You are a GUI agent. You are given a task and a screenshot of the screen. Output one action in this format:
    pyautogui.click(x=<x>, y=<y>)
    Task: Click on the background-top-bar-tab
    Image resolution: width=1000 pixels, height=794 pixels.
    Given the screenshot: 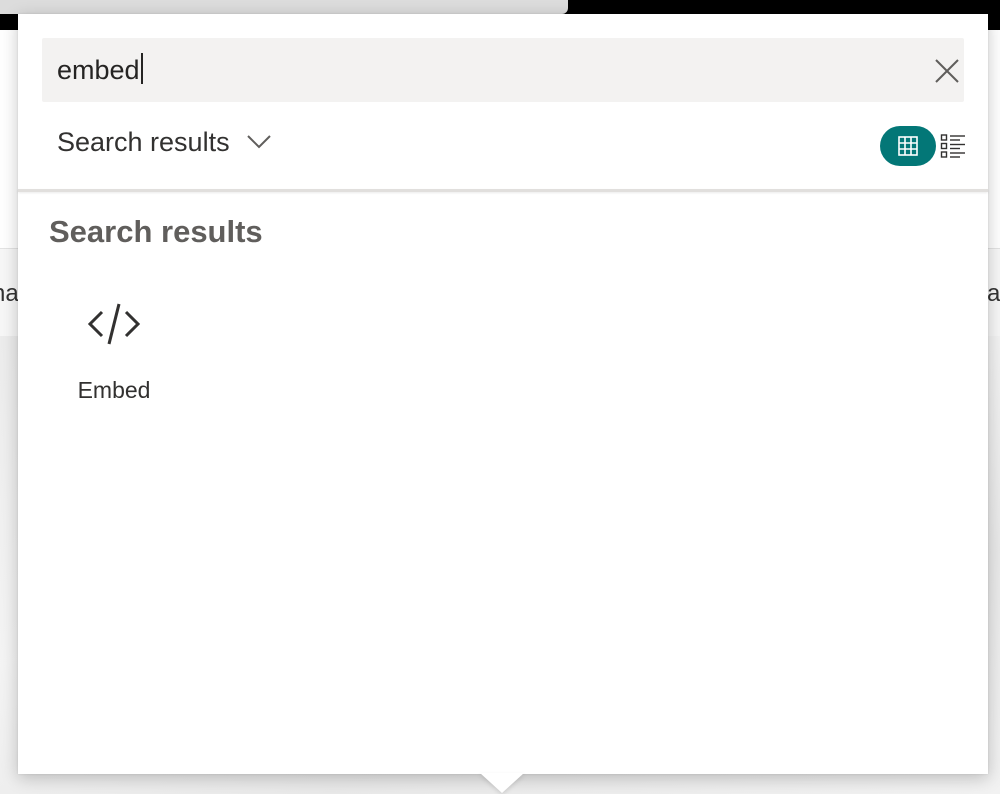 What is the action you would take?
    pyautogui.click(x=284, y=7)
    